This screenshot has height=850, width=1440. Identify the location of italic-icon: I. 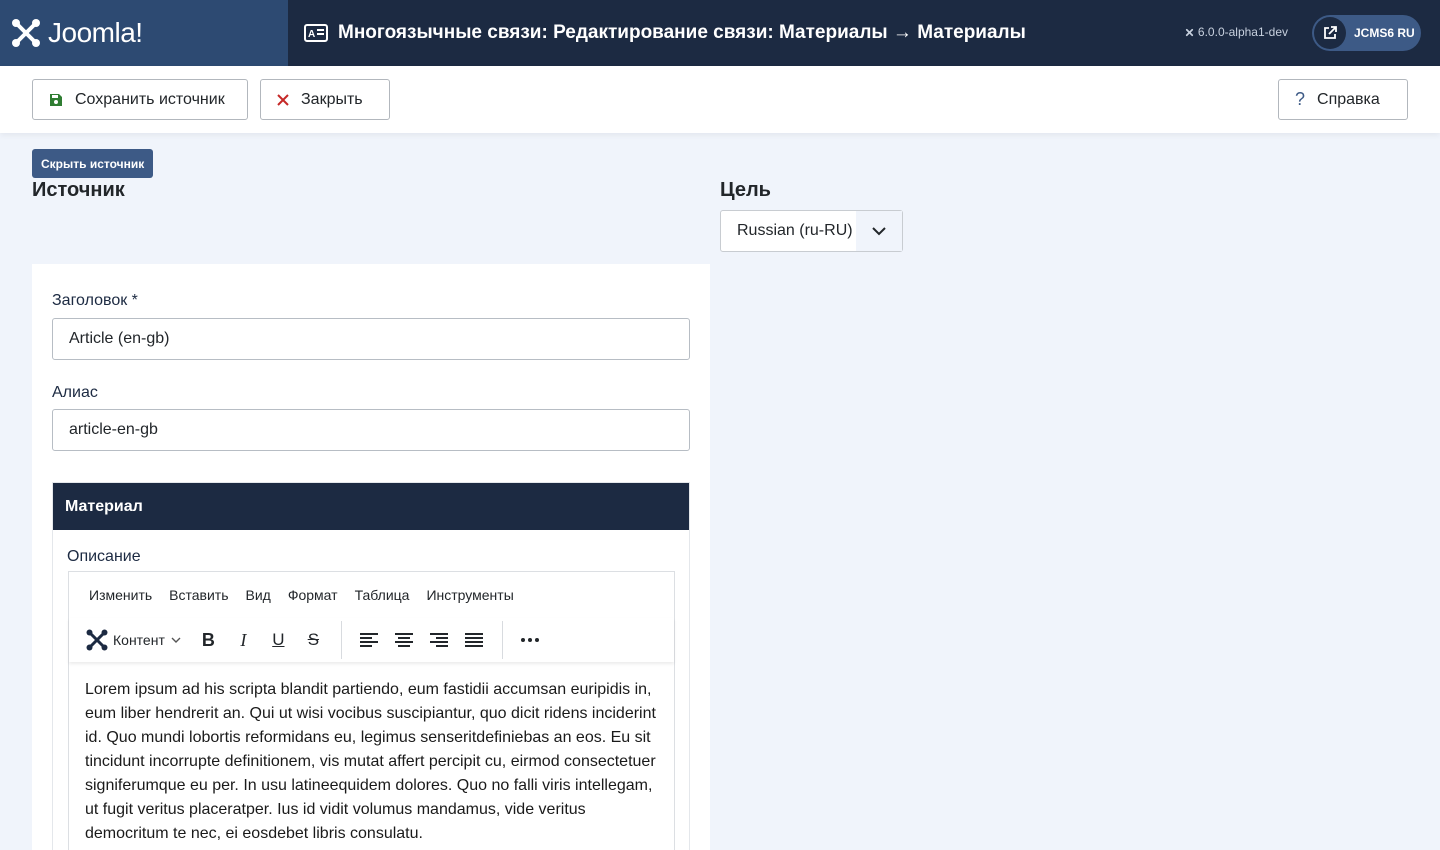
(243, 639).